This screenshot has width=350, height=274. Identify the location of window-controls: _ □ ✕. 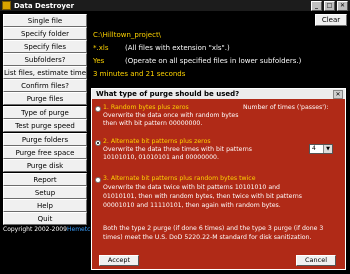
(329, 5).